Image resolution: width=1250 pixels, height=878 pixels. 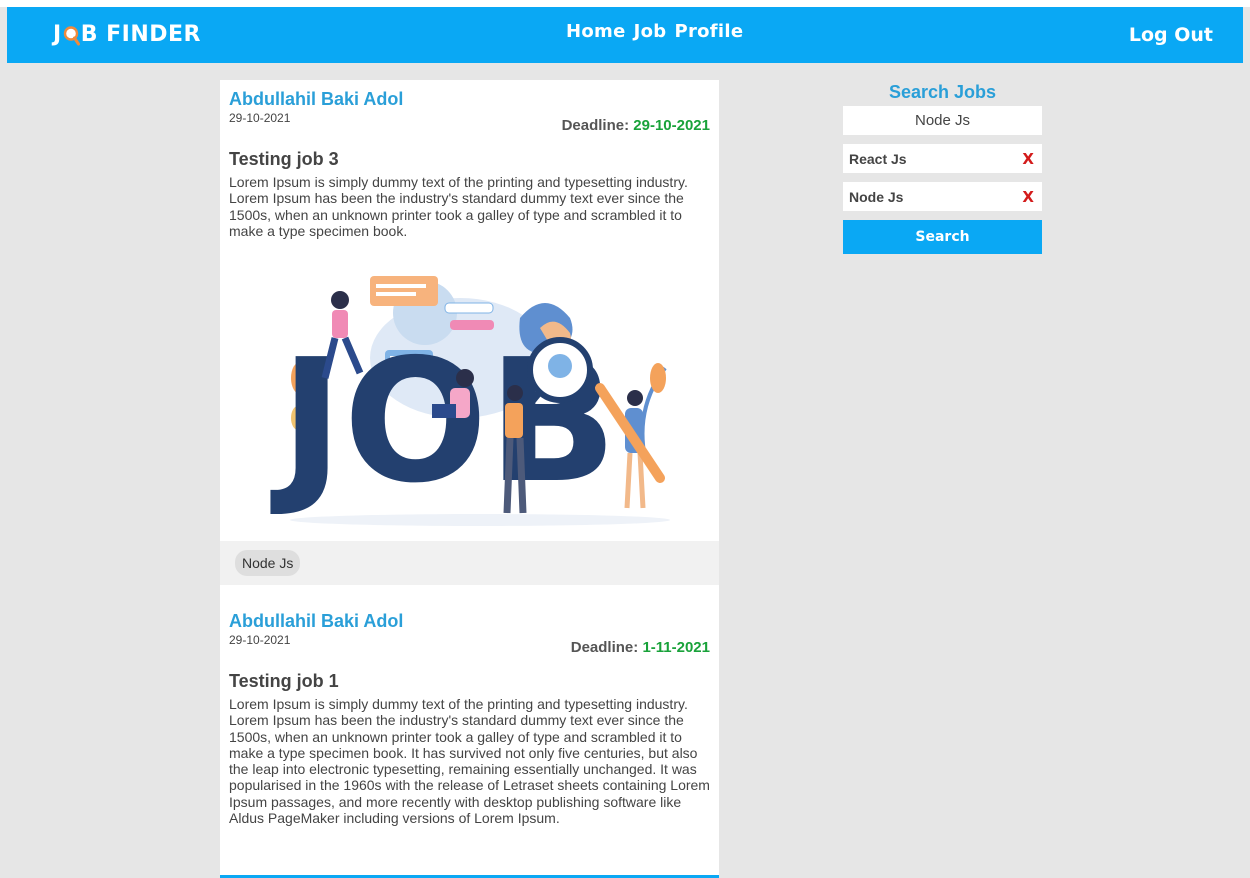 I want to click on search-panel: Search Jobs React Js X Node Js X Search, so click(x=942, y=167).